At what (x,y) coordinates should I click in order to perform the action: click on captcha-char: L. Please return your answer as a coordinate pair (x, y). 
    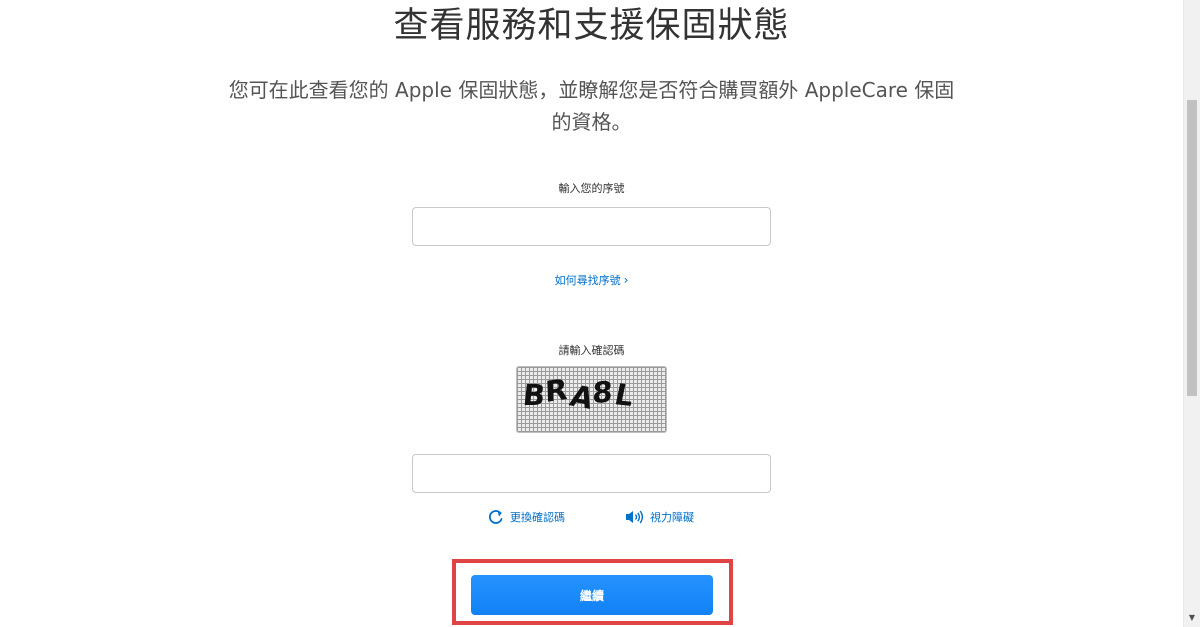
    Looking at the image, I should click on (624, 395).